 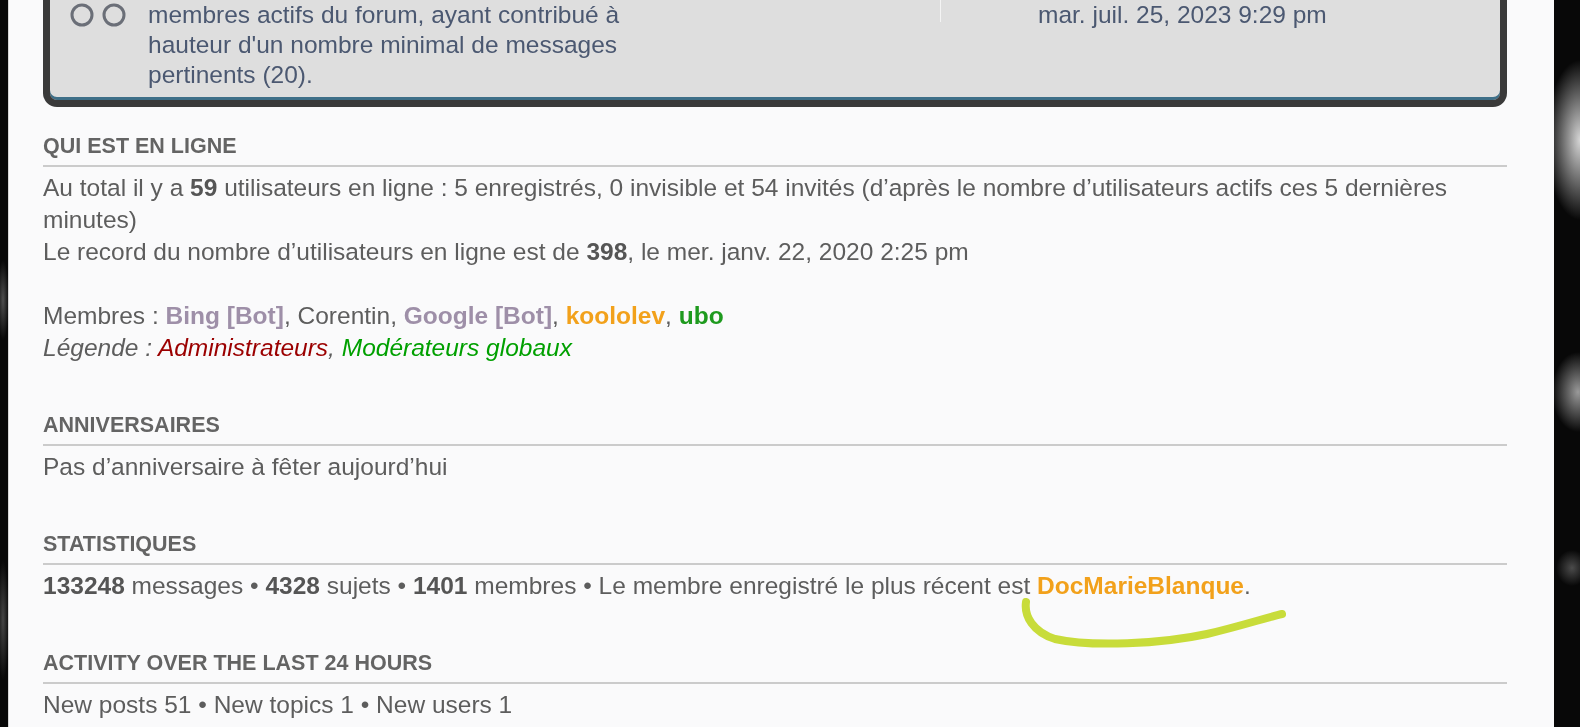 I want to click on online-members-text: Membres : Bing [Bot], Corentin, Google [Bot], koololev, ubo, so click(x=383, y=316).